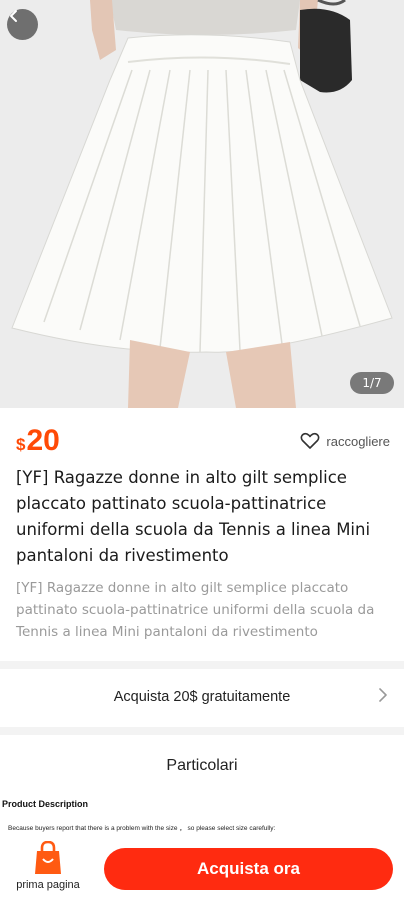  I want to click on price-amount: 20, so click(43, 440).